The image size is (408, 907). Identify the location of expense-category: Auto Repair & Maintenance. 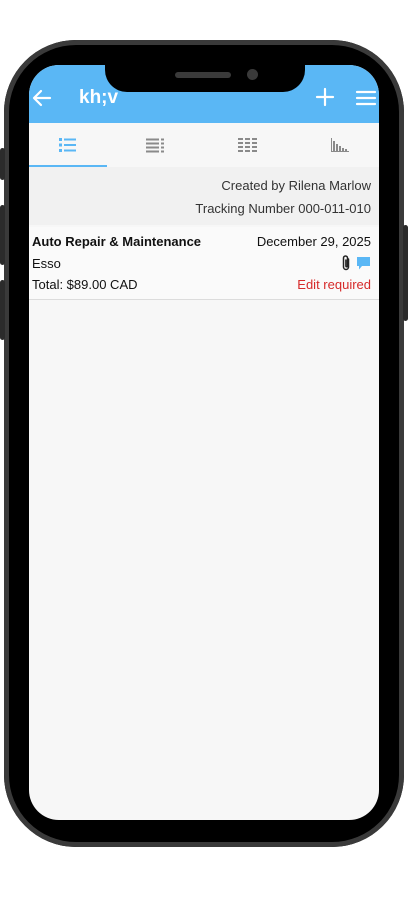
(117, 241).